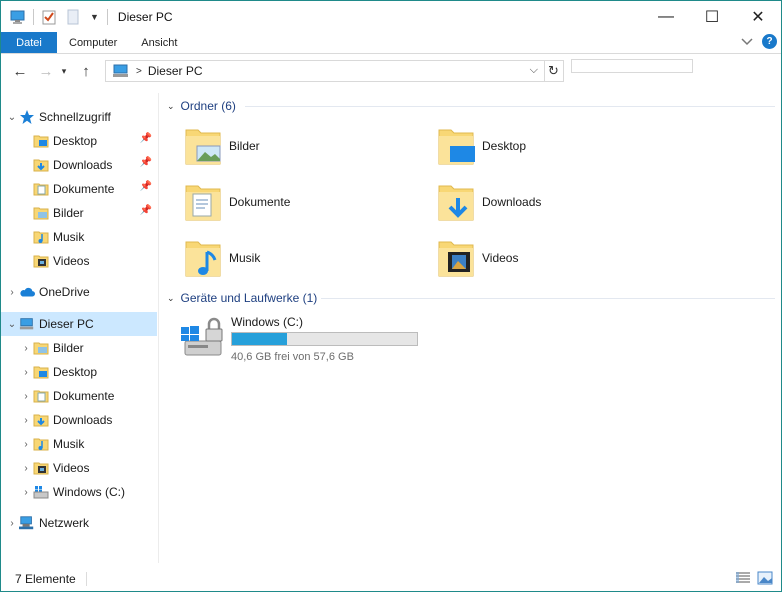 The image size is (782, 592). I want to click on drive-tile-windows-c: Windows (C:) 40,6 GB frei von 57,6 GB, so click(309, 340).